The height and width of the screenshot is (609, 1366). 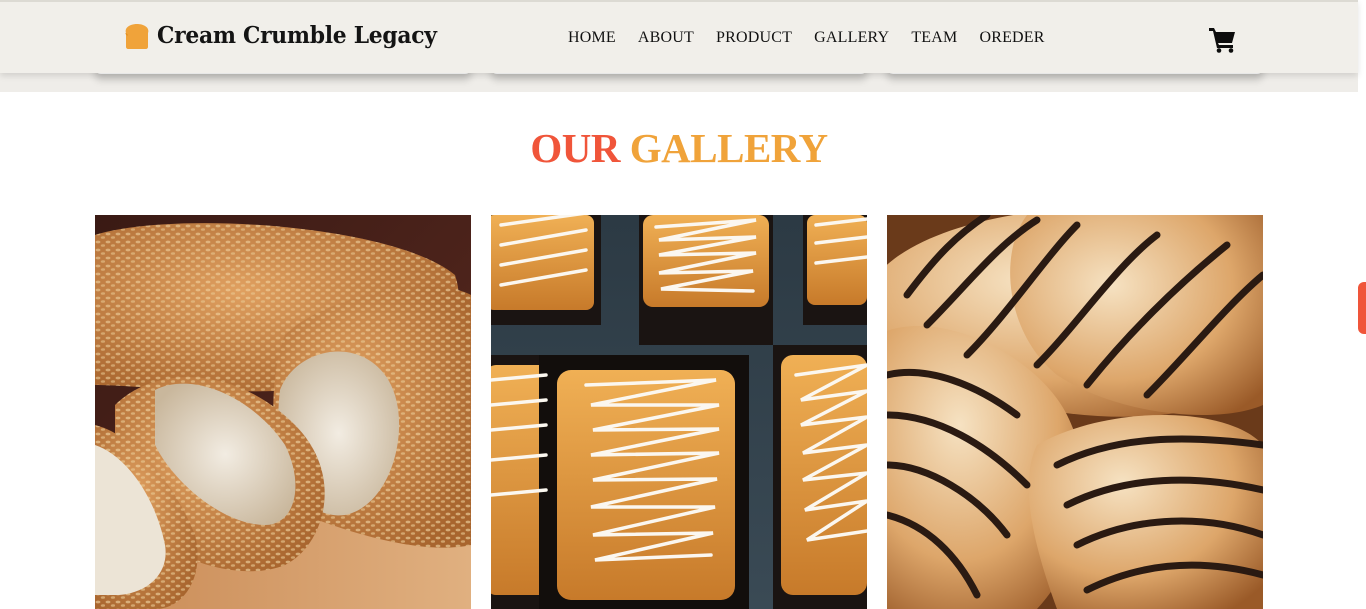 What do you see at coordinates (851, 38) in the screenshot?
I see `nav-item-gallery: GALLERY` at bounding box center [851, 38].